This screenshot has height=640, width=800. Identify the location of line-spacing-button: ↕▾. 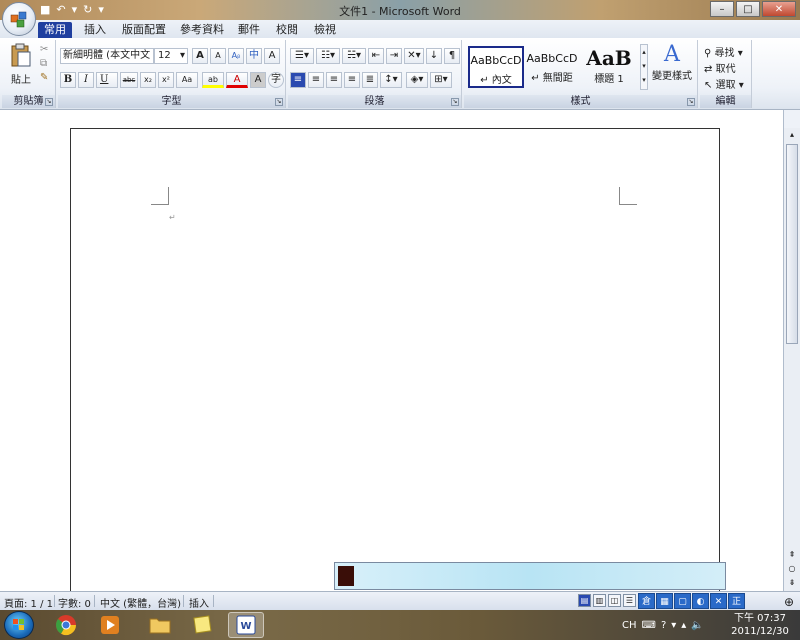
(391, 80).